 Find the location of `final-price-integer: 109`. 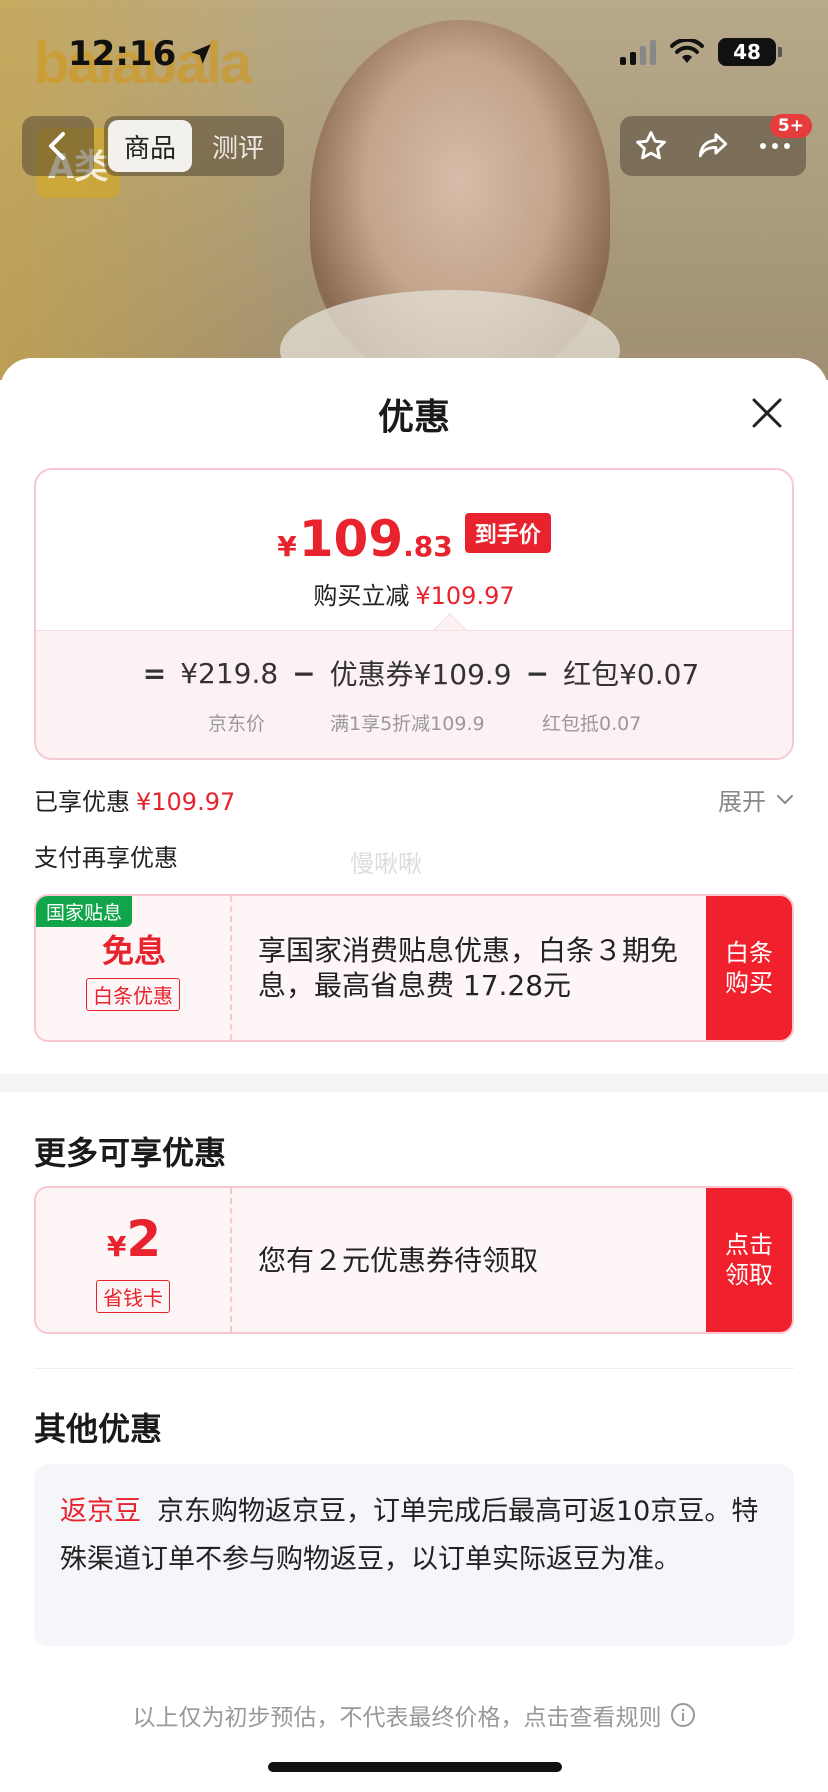

final-price-integer: 109 is located at coordinates (351, 539).